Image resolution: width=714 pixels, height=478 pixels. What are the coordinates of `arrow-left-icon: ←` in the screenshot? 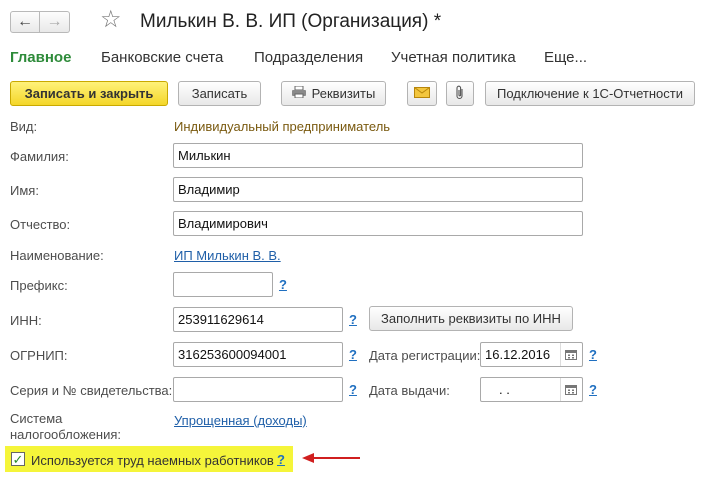 It's located at (25, 21).